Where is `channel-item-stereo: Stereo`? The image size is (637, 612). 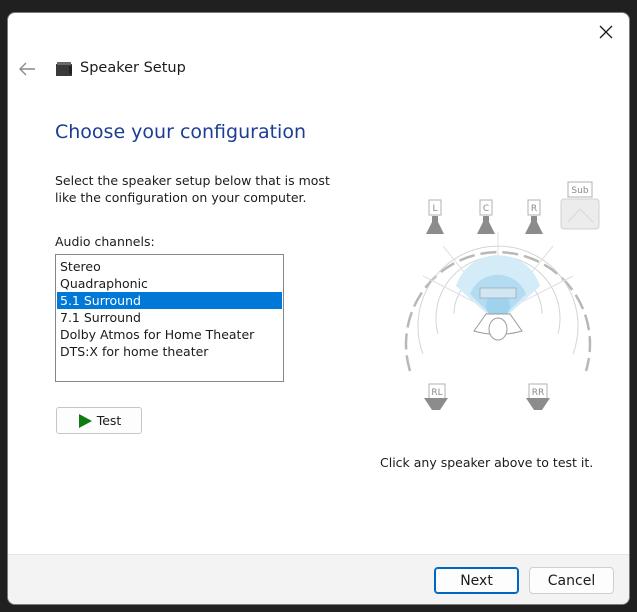 channel-item-stereo: Stereo is located at coordinates (169, 266).